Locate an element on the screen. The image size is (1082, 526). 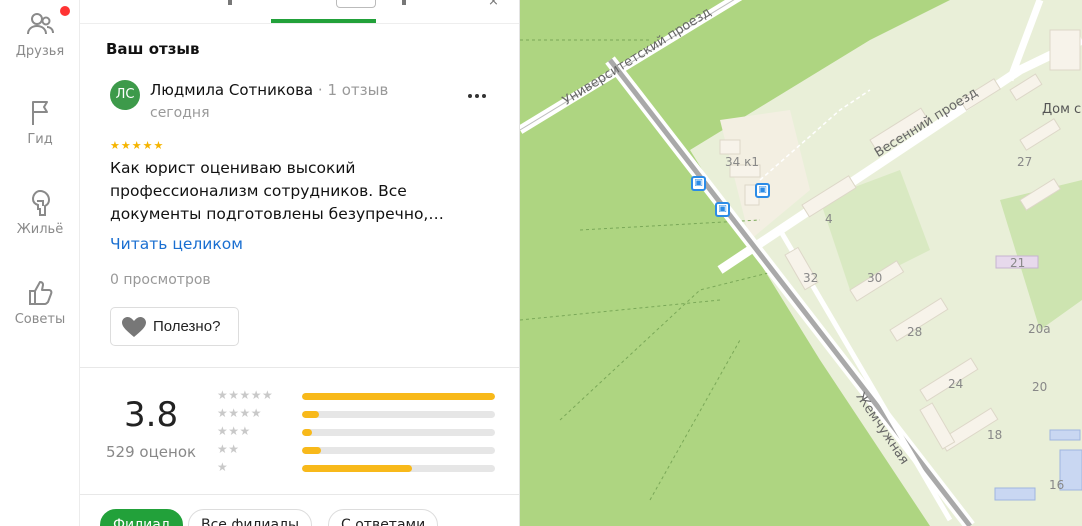
rating-row-stars: ★★★★★ is located at coordinates (245, 395).